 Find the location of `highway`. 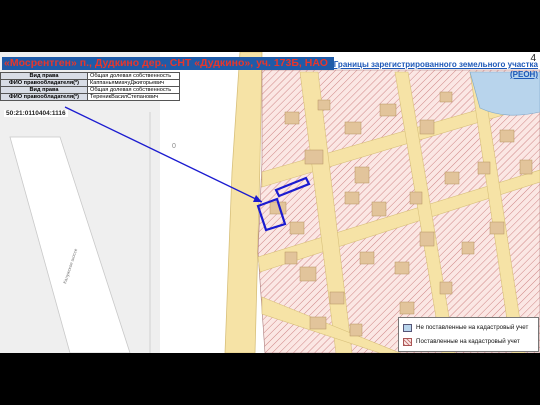

highway is located at coordinates (243, 202).